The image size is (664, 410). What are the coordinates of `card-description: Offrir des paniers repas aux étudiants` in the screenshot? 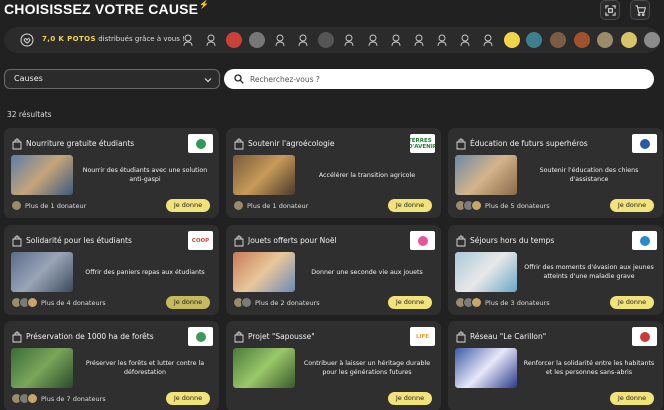 It's located at (145, 272).